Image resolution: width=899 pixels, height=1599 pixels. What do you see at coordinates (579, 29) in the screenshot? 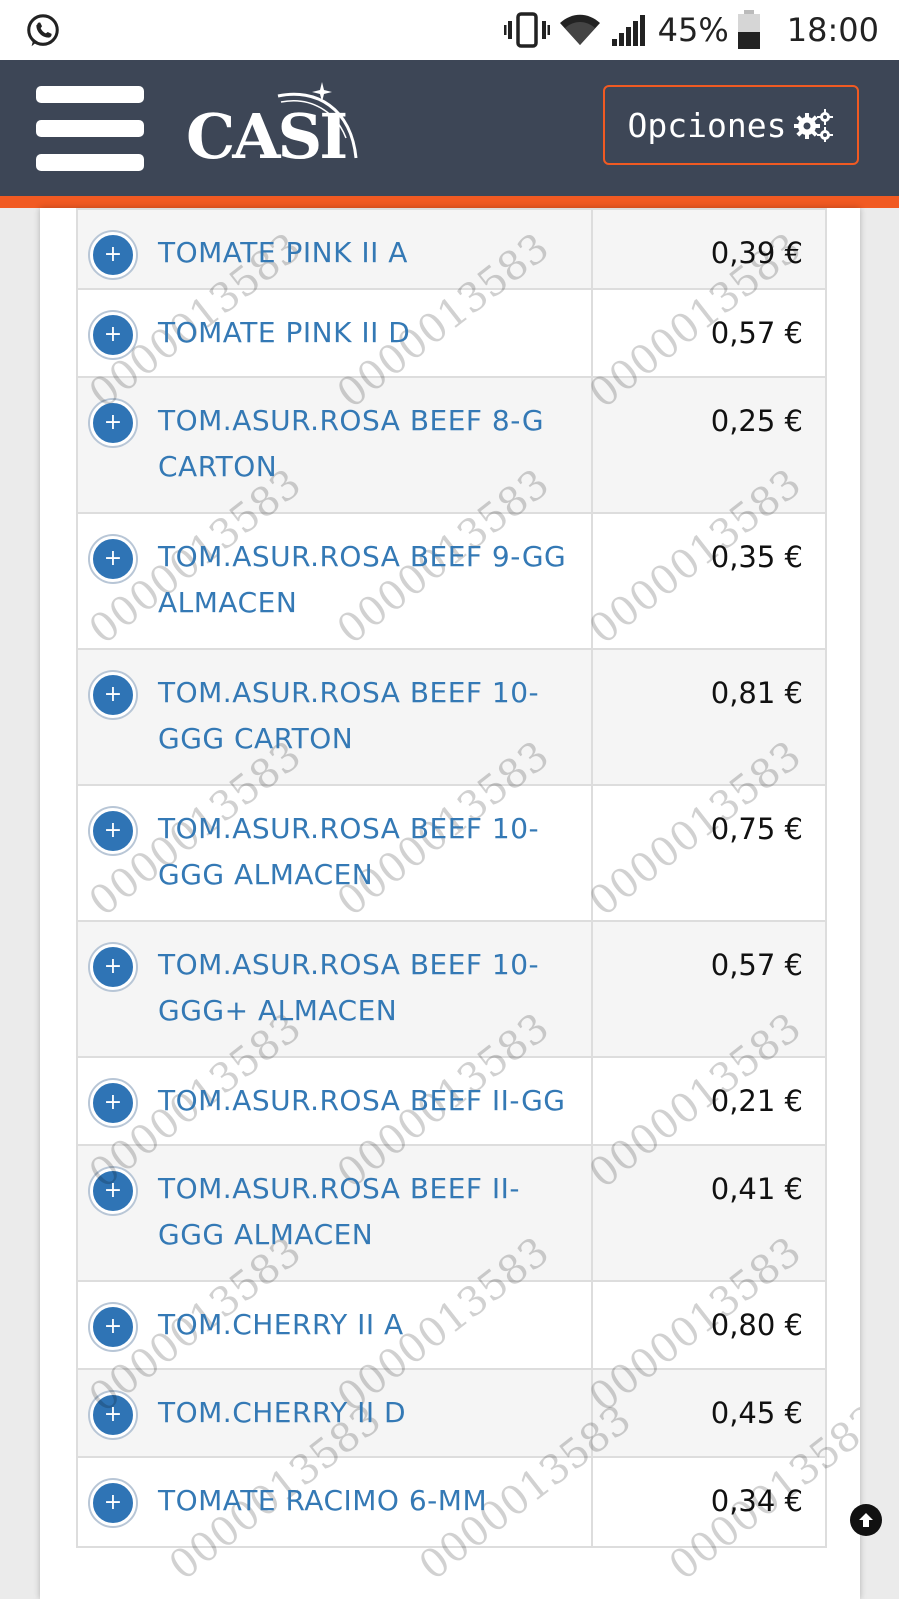
I see `wifi-icon` at bounding box center [579, 29].